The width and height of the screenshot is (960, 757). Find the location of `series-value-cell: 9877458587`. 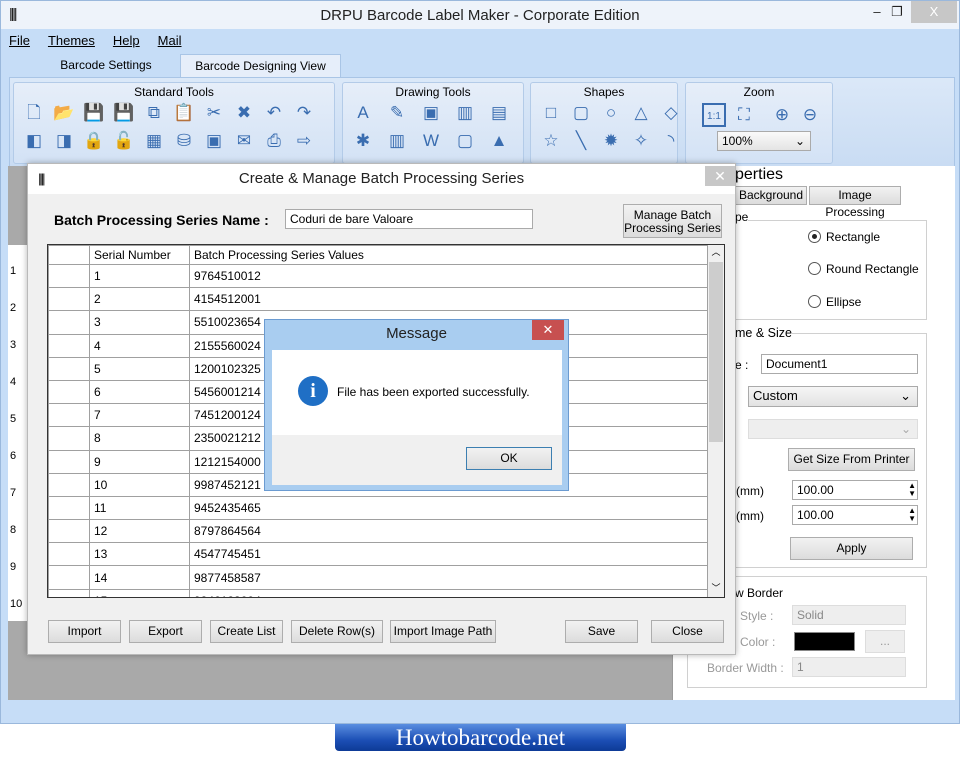

series-value-cell: 9877458587 is located at coordinates (448, 577).